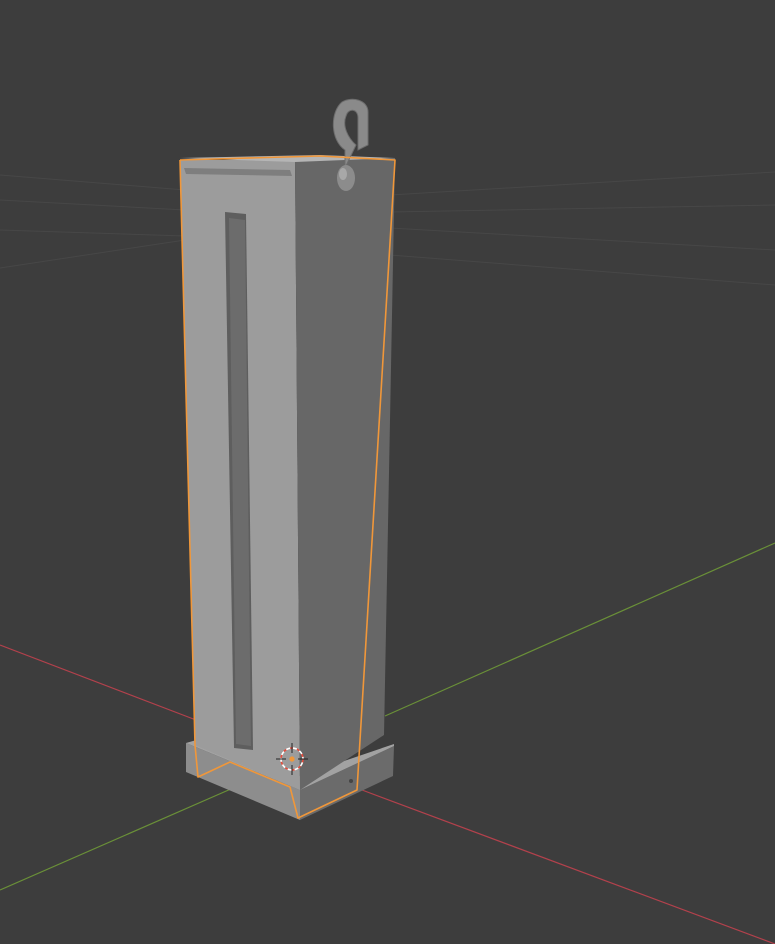 The image size is (775, 944). What do you see at coordinates (351, 781) in the screenshot?
I see `vertex-dot` at bounding box center [351, 781].